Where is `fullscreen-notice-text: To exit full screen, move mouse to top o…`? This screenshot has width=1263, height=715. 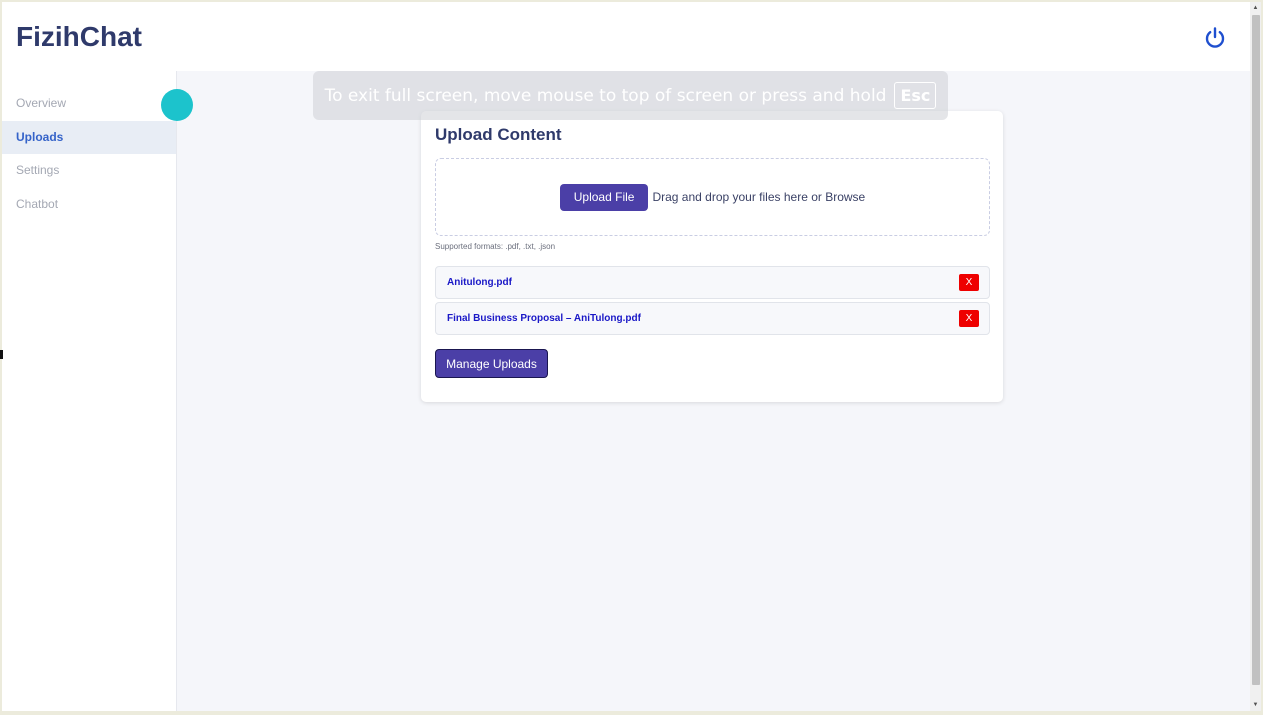 fullscreen-notice-text: To exit full screen, move mouse to top o… is located at coordinates (605, 95).